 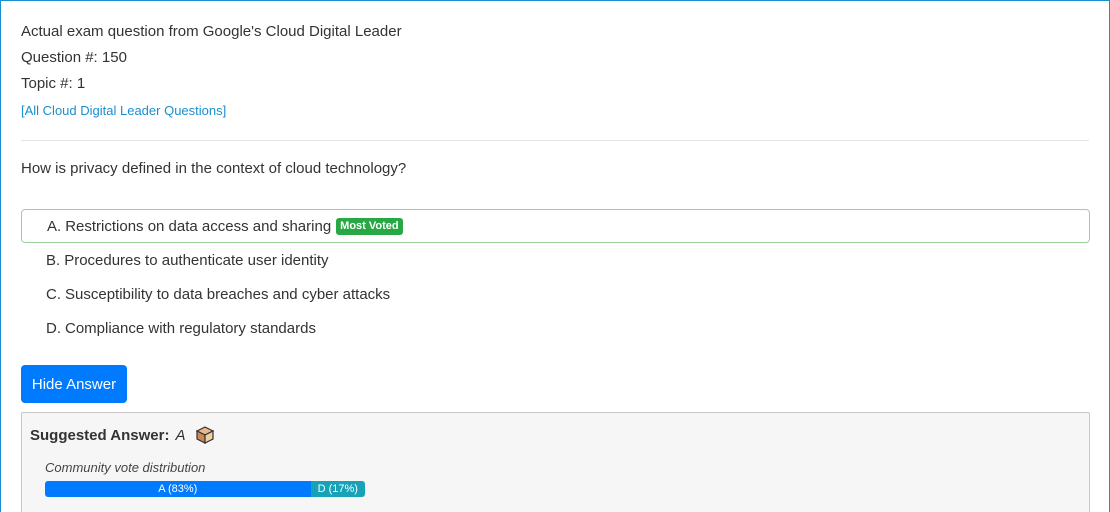 What do you see at coordinates (178, 489) in the screenshot?
I see `vote-segment-a: A (83%)` at bounding box center [178, 489].